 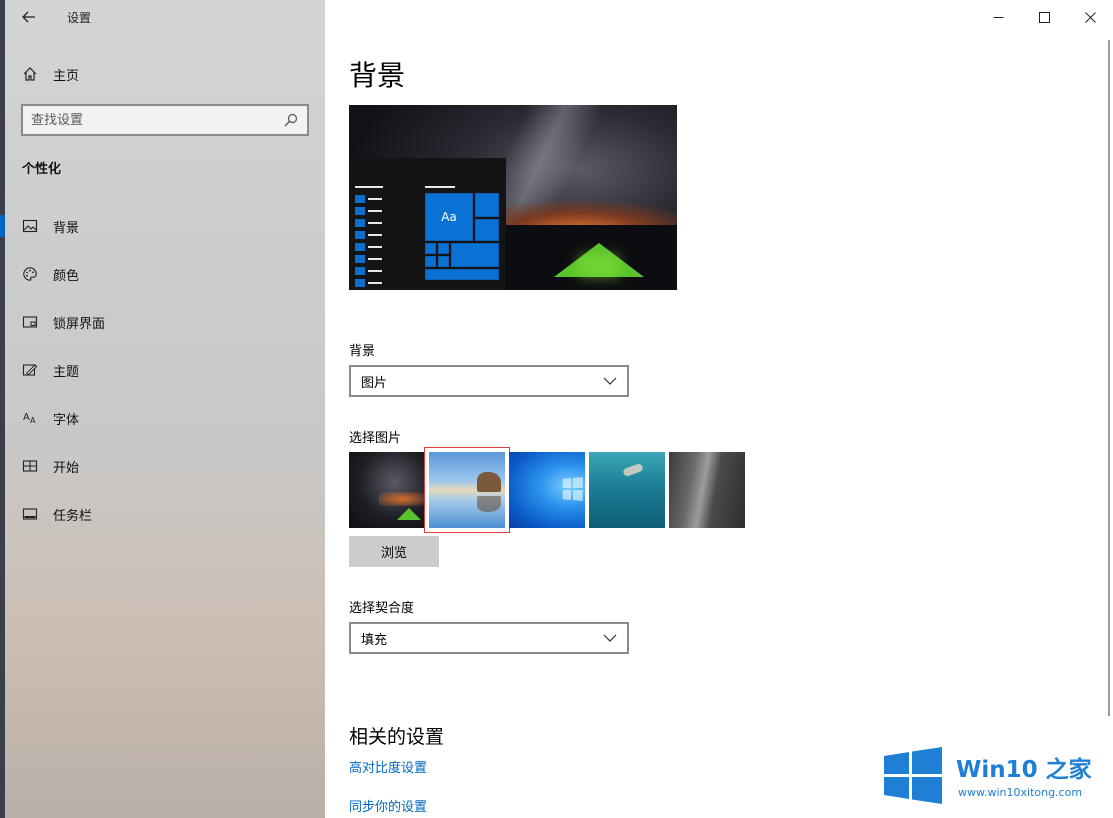 I want to click on watermark-brand: Win10 之家, so click(x=1024, y=770).